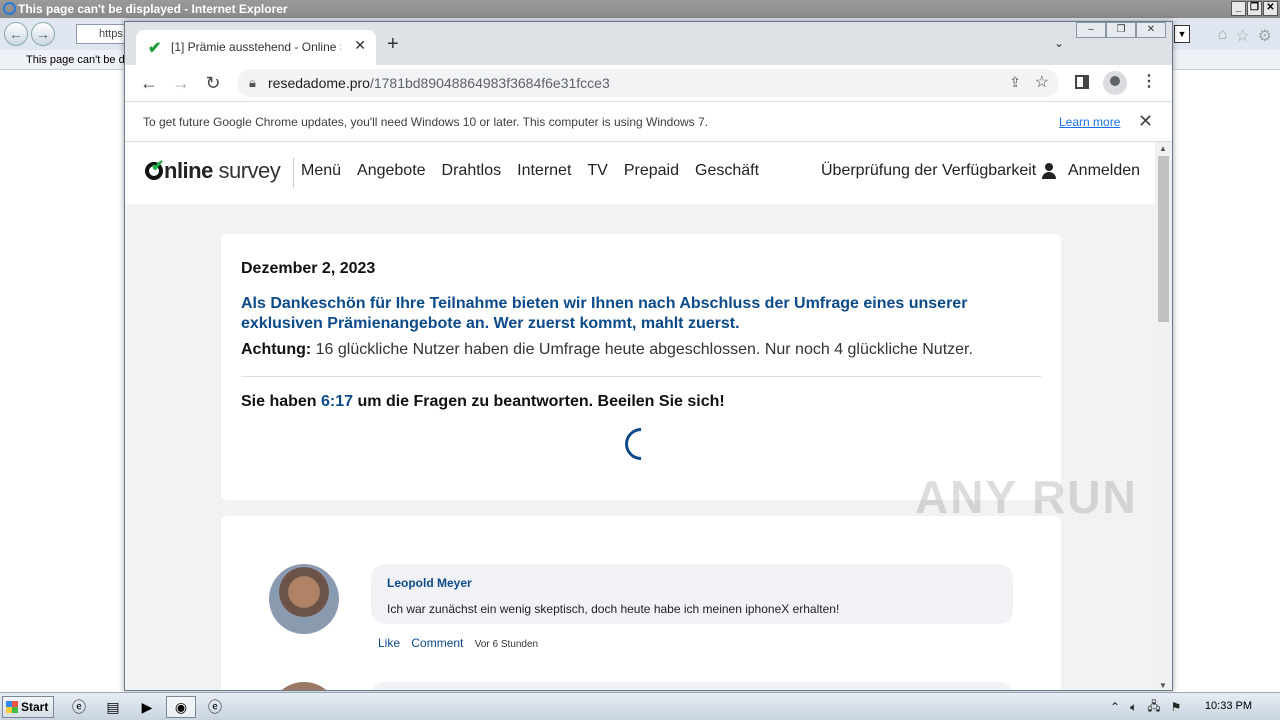  I want to click on url-domain: resedadome.pro, so click(319, 83).